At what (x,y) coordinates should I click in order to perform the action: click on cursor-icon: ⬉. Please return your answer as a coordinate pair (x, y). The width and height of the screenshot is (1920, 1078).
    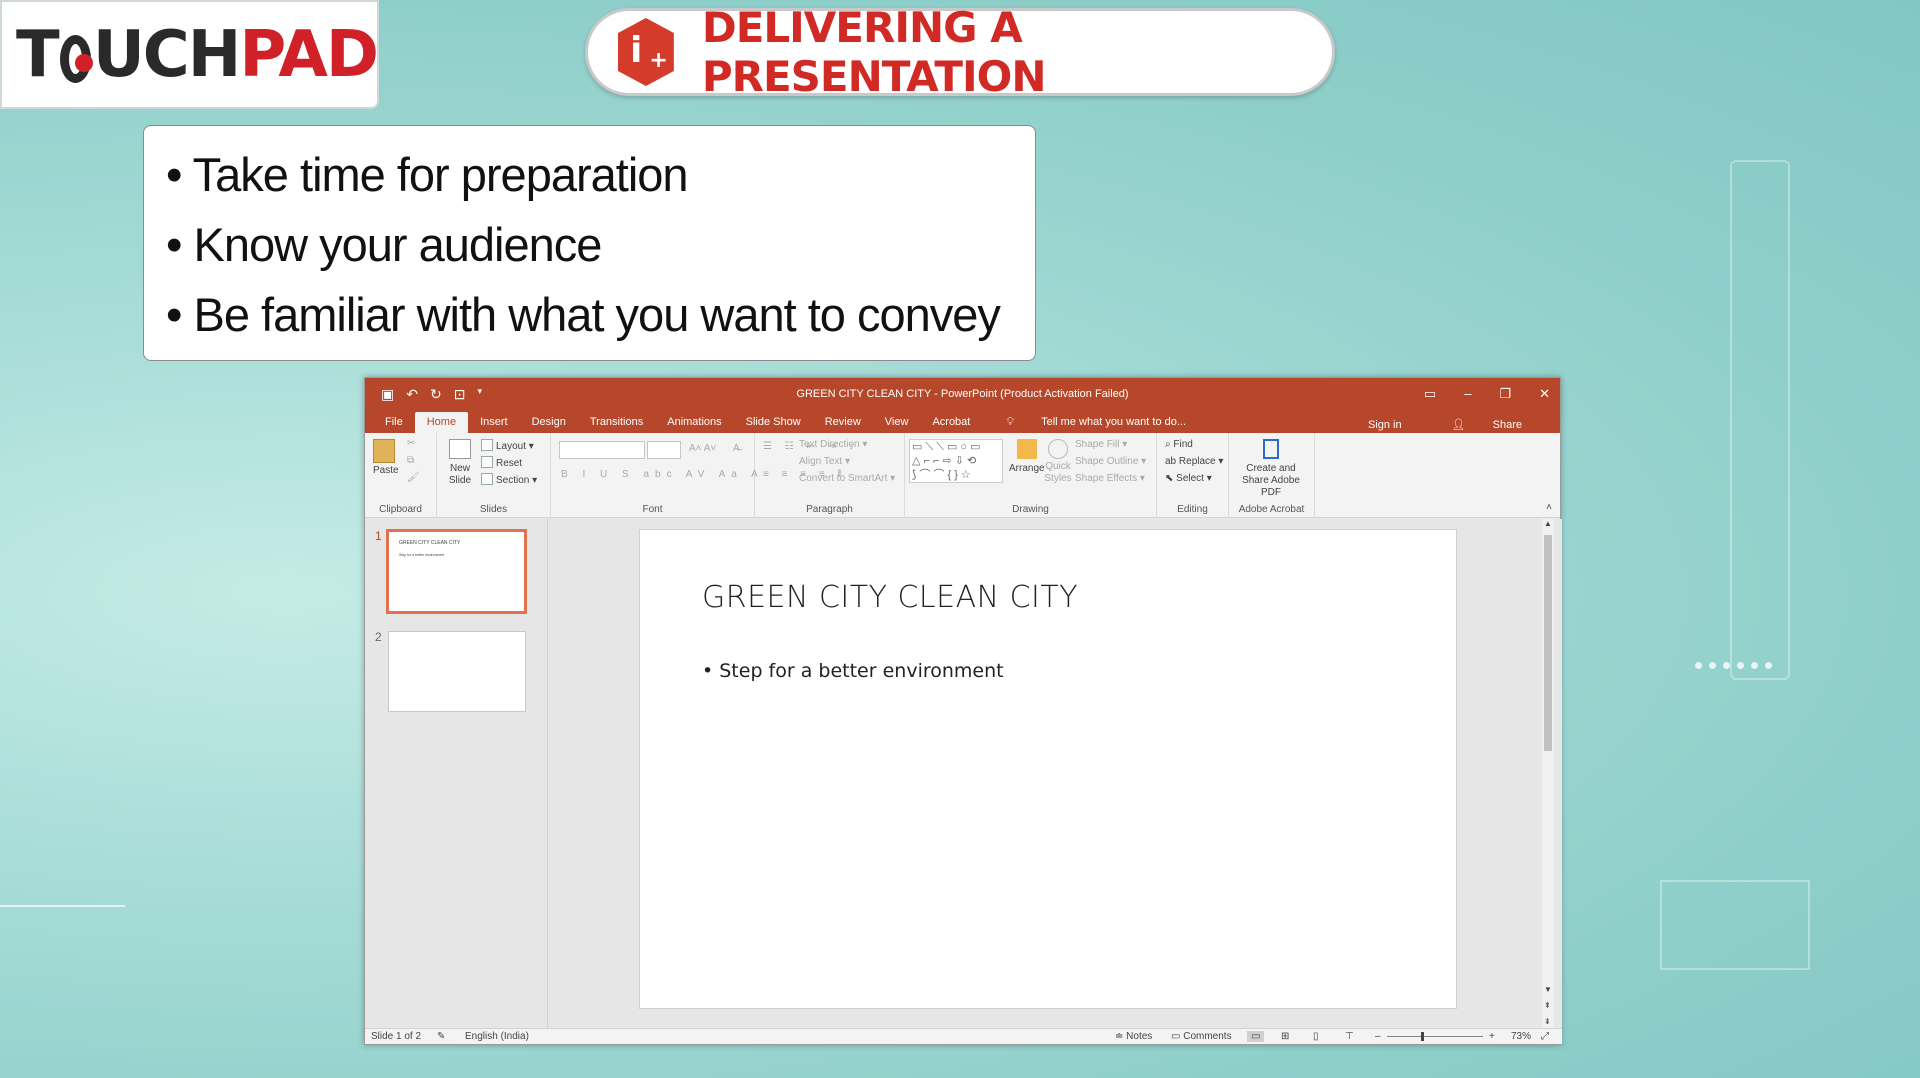
    Looking at the image, I should click on (1169, 478).